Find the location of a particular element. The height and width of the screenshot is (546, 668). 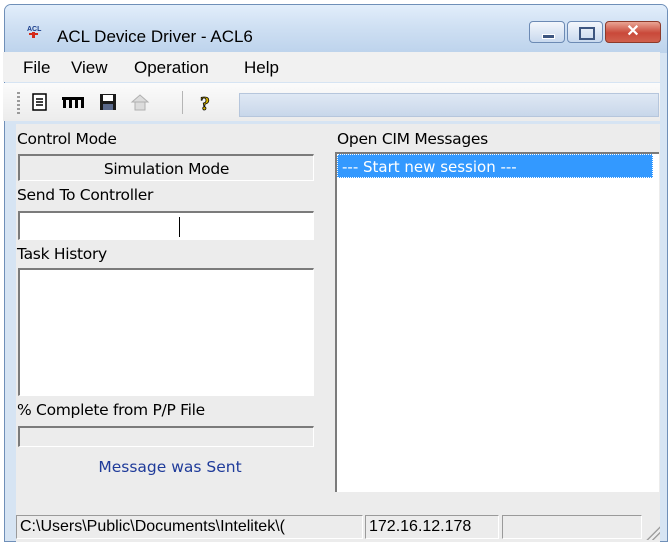

menu-view: View is located at coordinates (89, 68).